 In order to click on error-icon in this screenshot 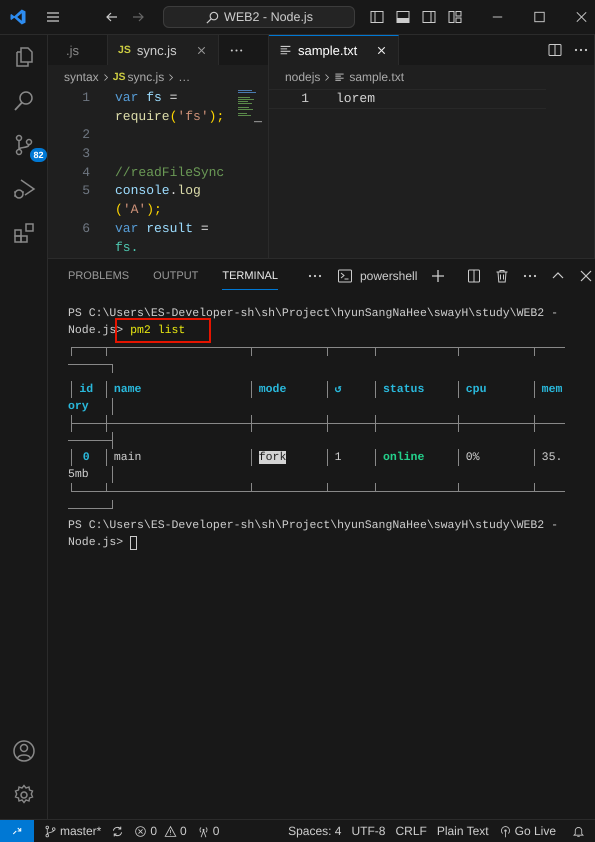, I will do `click(141, 831)`.